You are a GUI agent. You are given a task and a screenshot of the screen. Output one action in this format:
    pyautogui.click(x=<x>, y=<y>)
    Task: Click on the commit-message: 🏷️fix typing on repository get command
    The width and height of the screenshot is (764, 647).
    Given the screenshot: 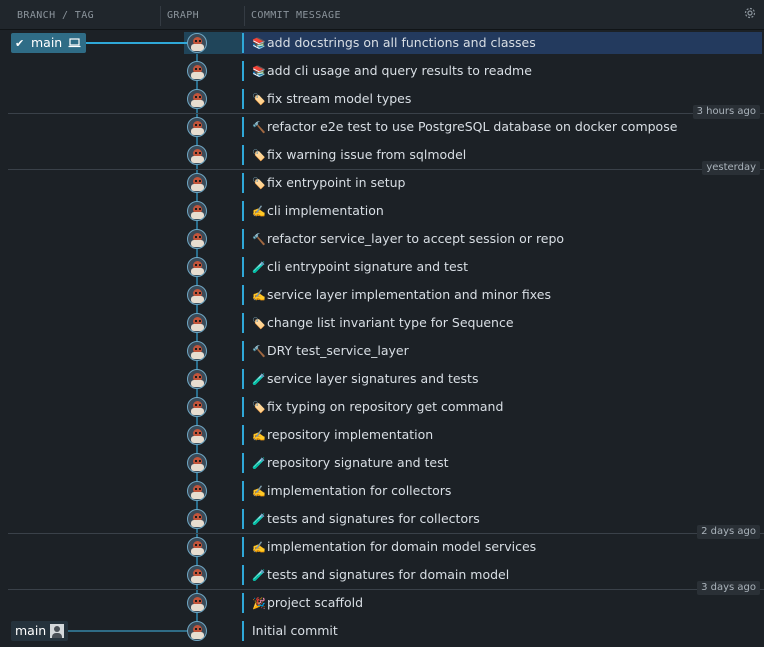 What is the action you would take?
    pyautogui.click(x=377, y=406)
    